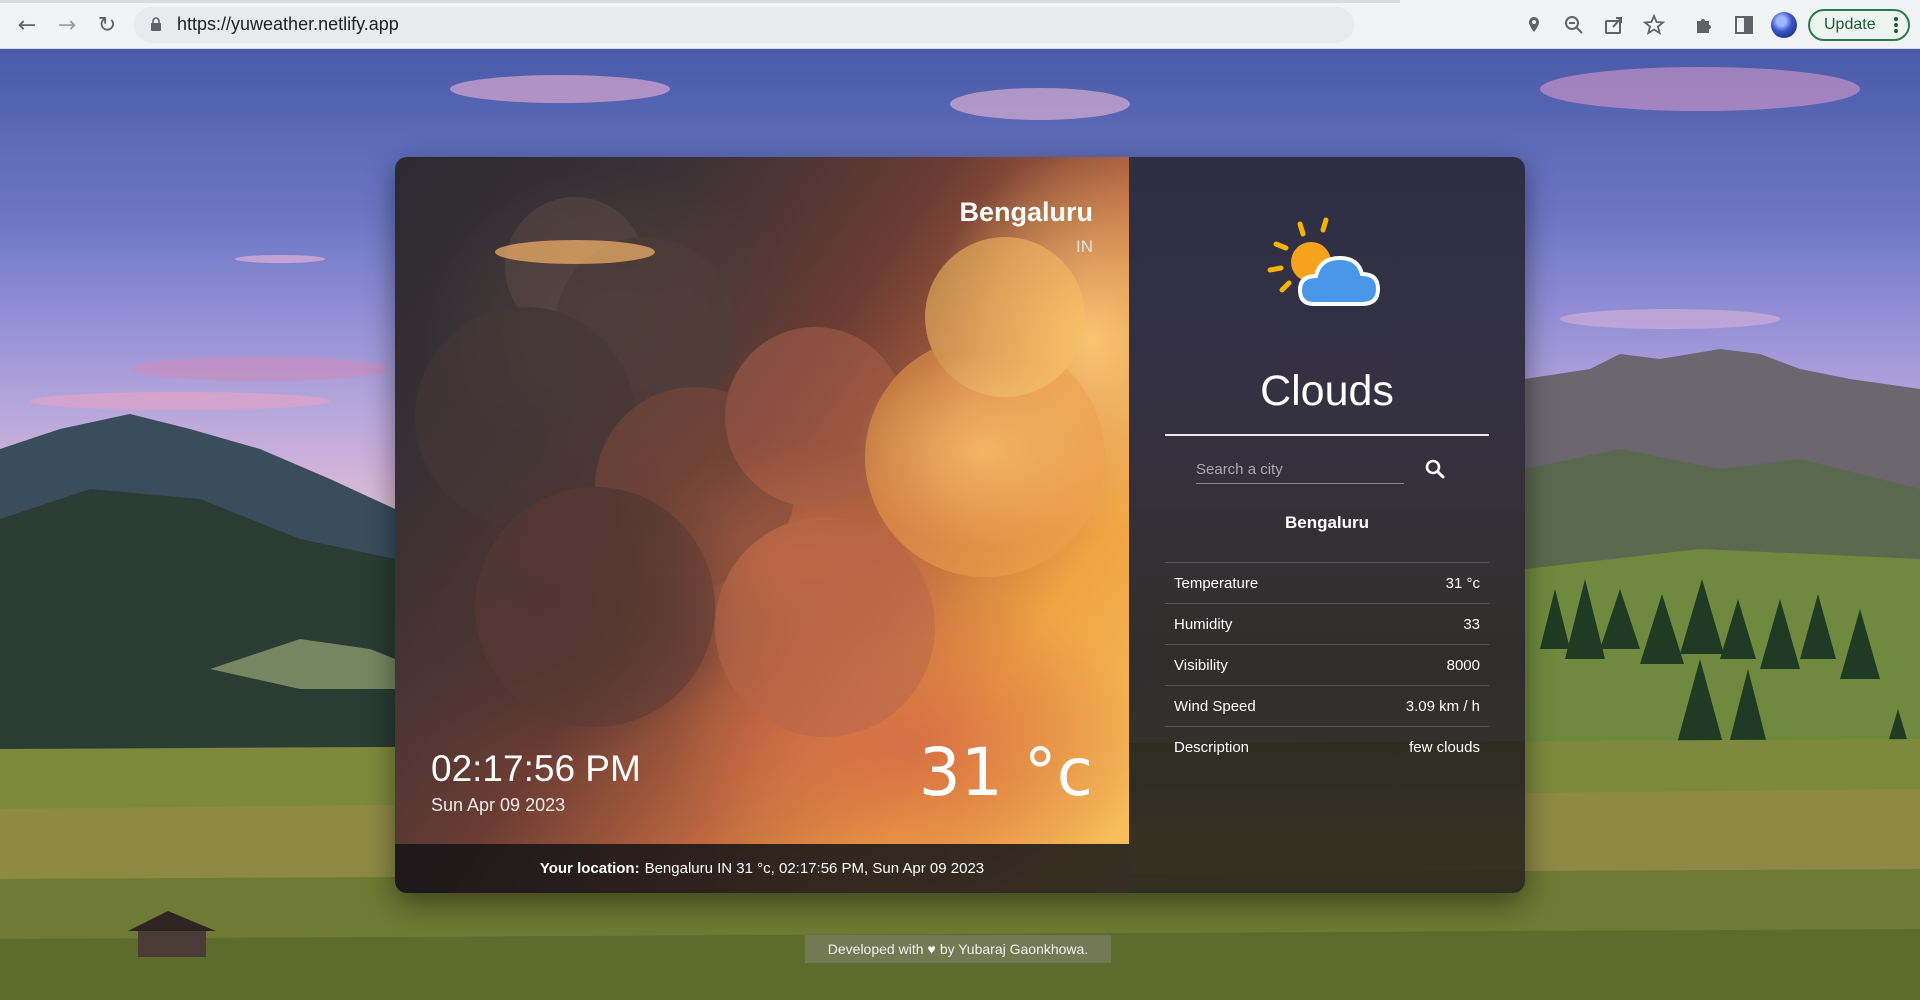  I want to click on country-code: IN, so click(1084, 246).